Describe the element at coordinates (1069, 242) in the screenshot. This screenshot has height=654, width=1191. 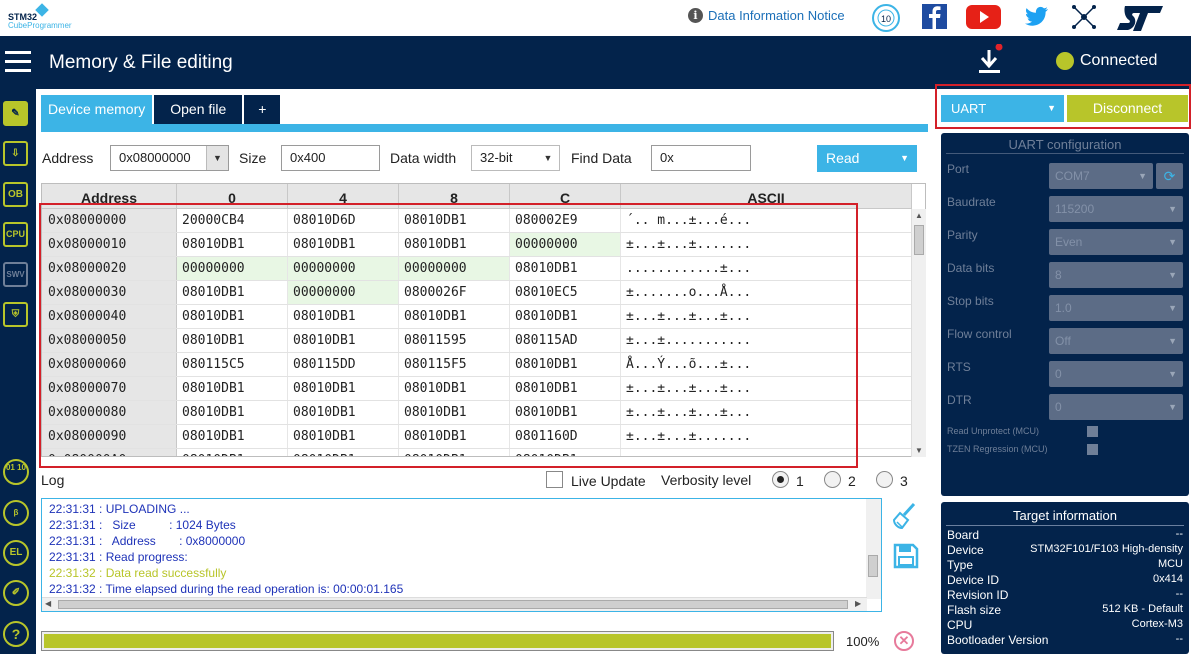
I see `parity-value: Even` at that location.